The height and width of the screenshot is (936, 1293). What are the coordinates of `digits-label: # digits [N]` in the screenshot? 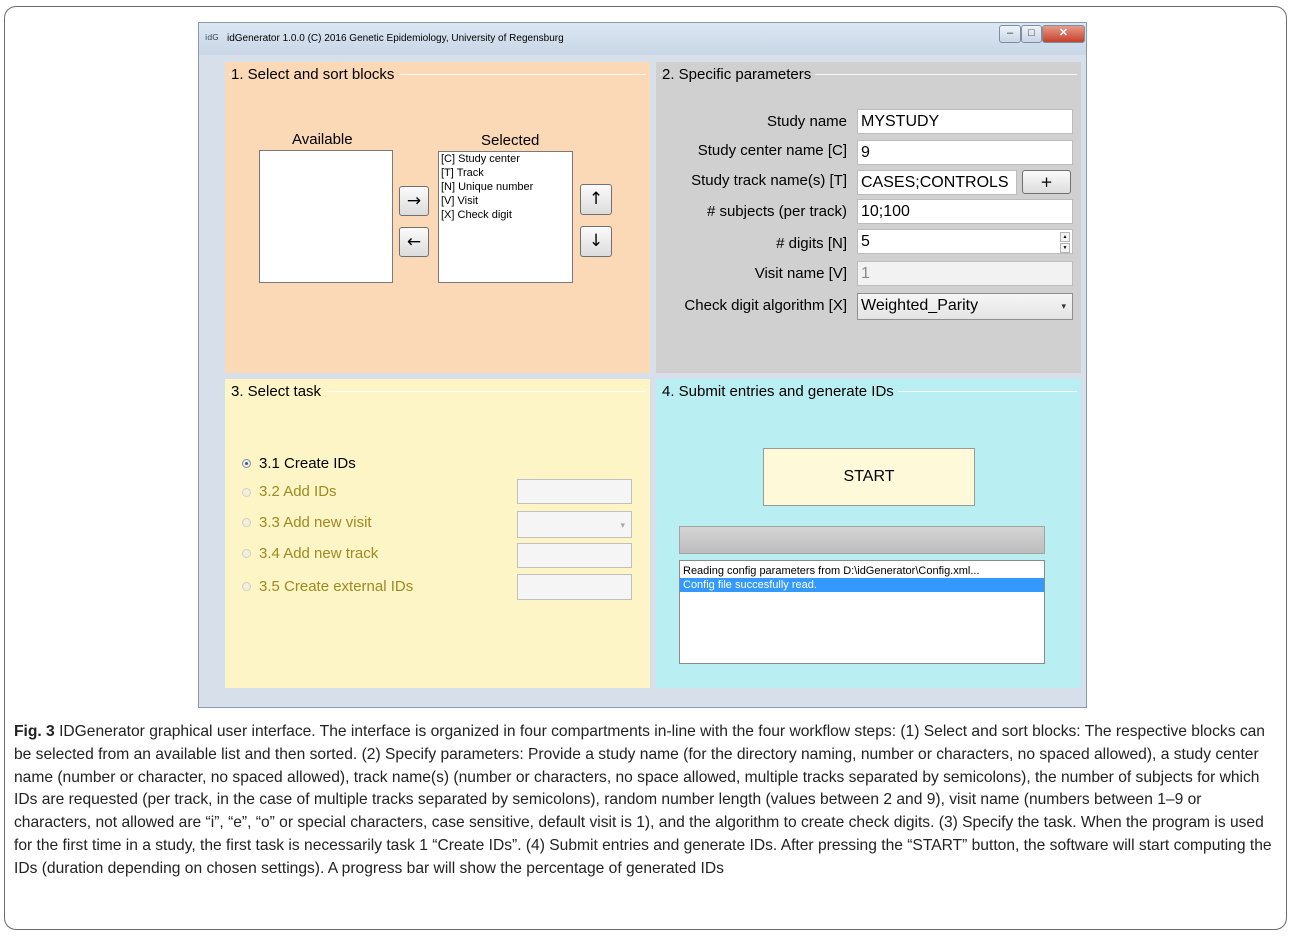 It's located at (811, 243).